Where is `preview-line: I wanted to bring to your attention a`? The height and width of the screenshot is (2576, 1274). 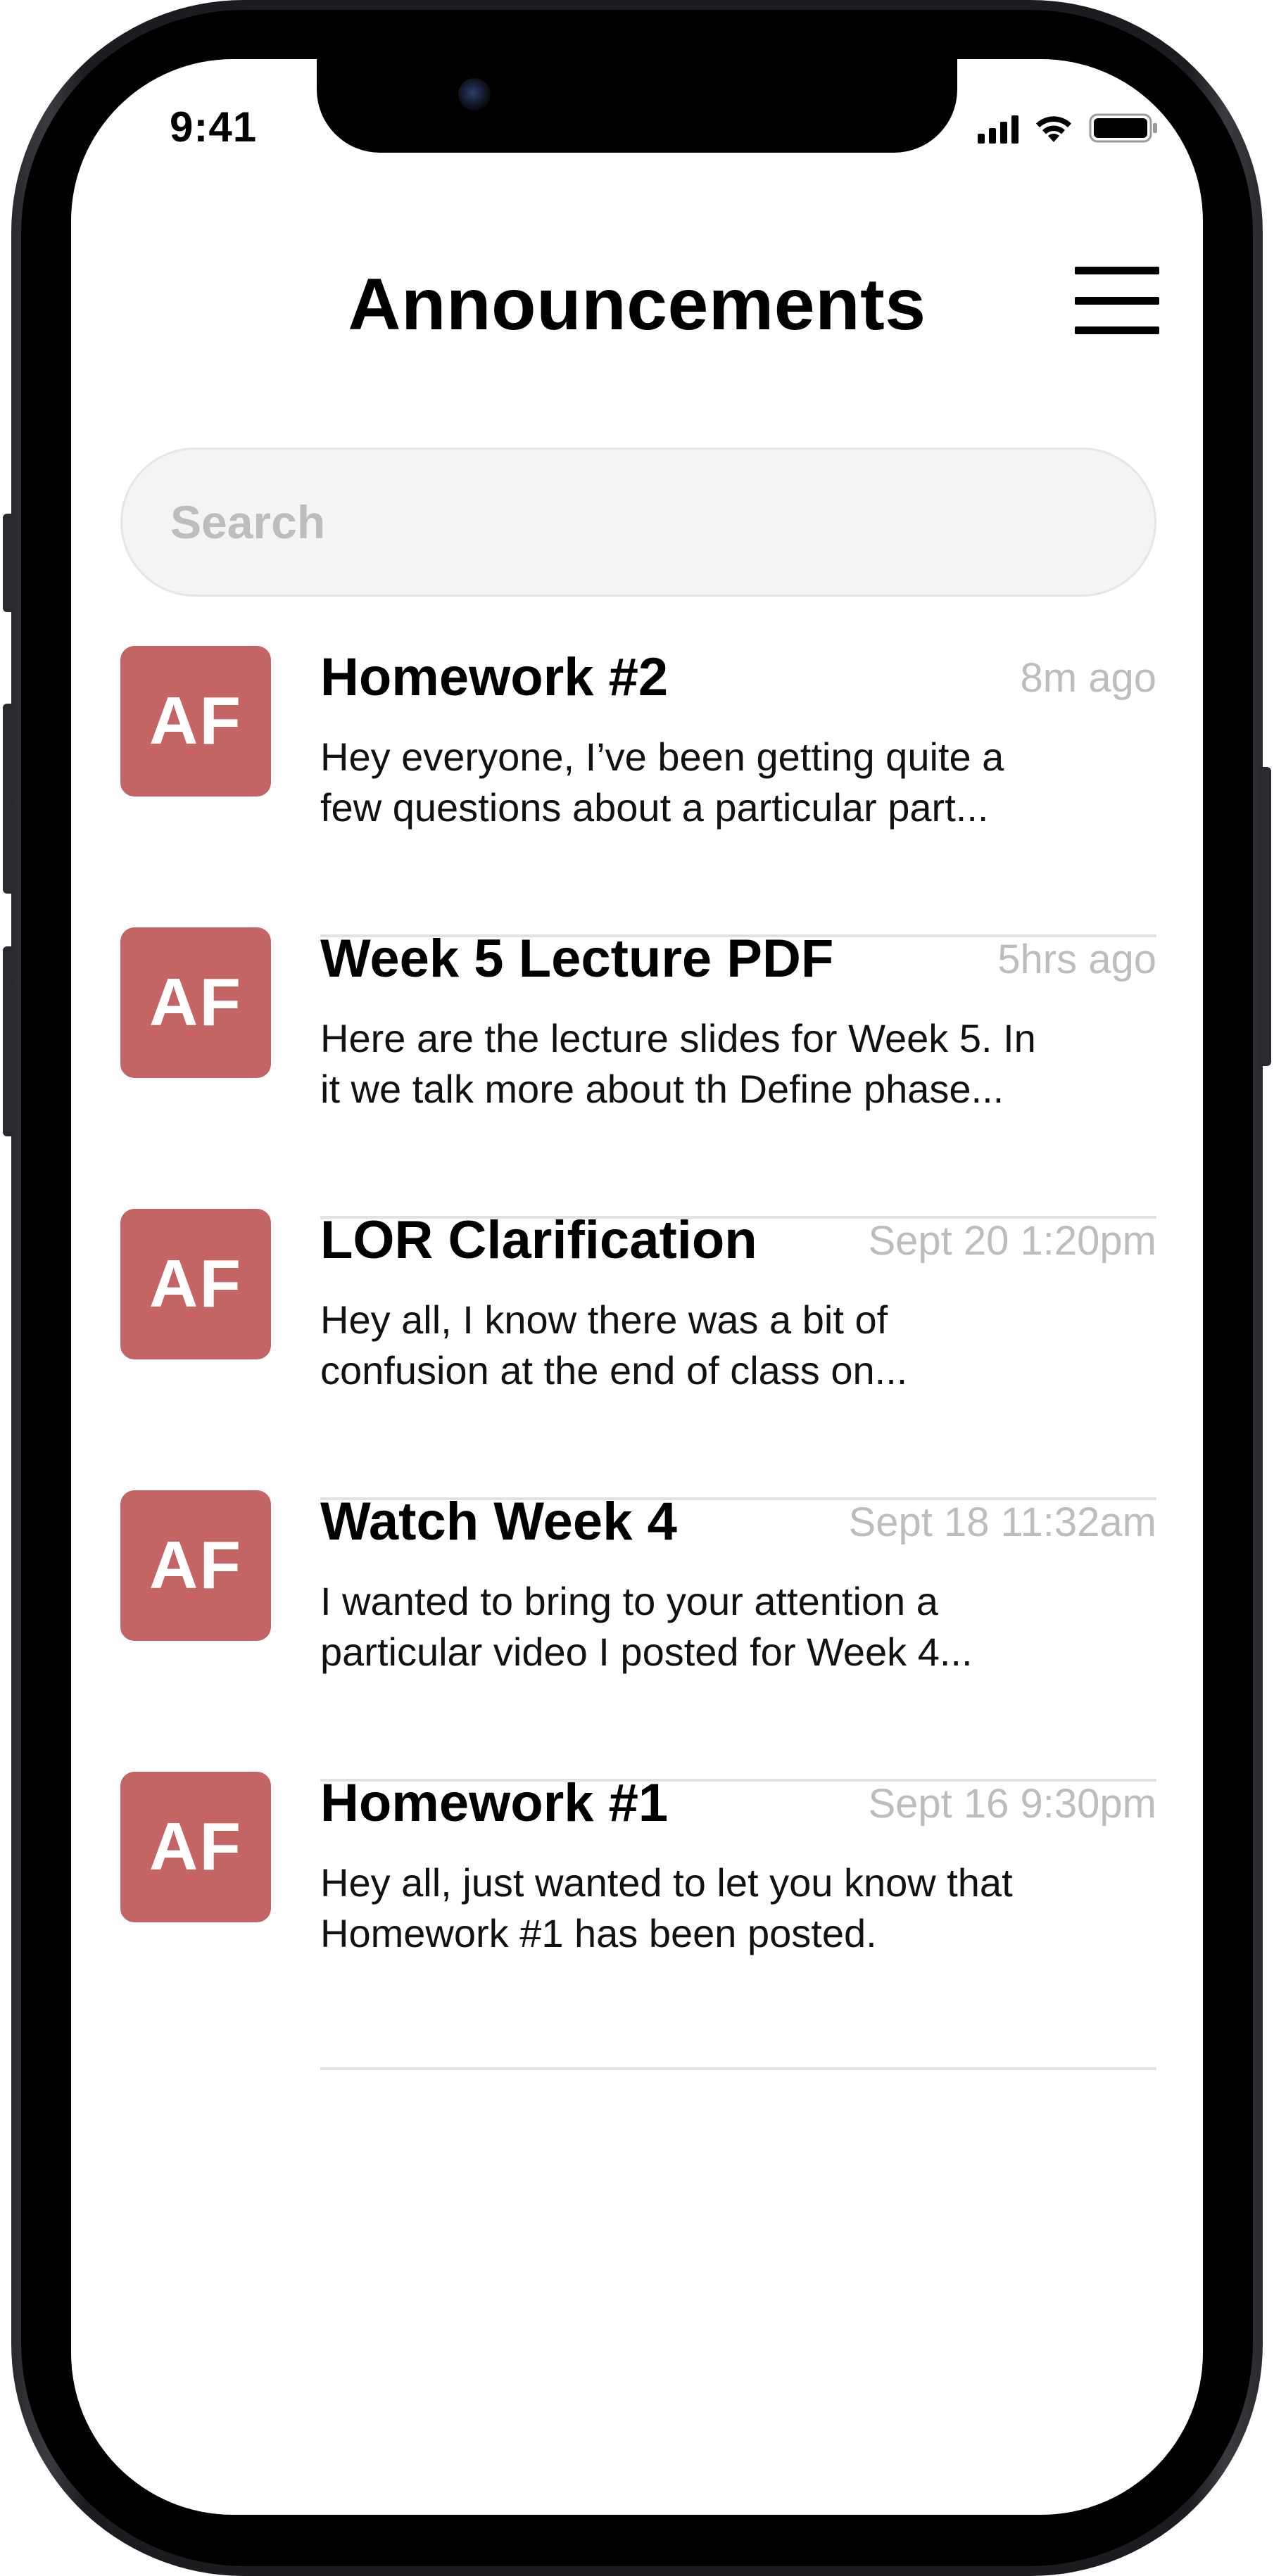 preview-line: I wanted to bring to your attention a is located at coordinates (629, 1601).